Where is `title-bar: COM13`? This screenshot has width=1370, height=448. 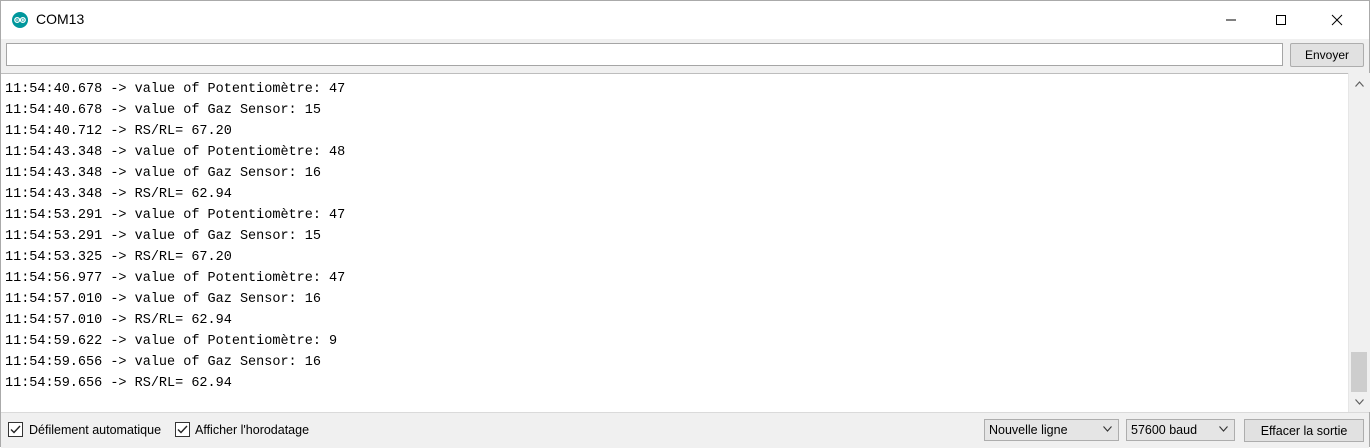
title-bar: COM13 is located at coordinates (685, 20).